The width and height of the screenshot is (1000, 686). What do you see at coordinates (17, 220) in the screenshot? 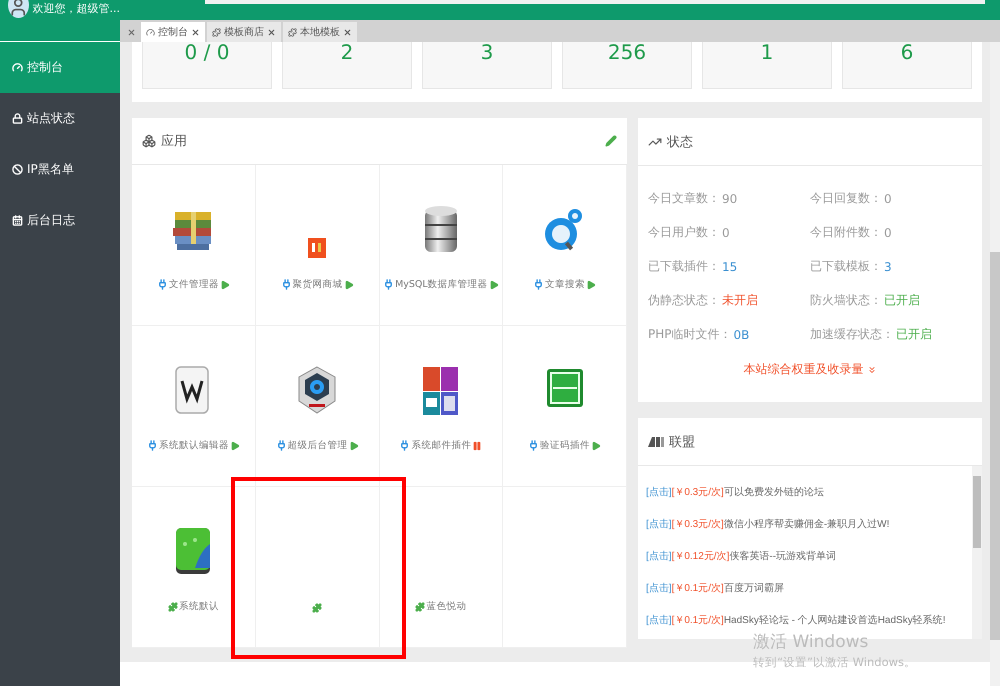
I see `calendar-icon` at bounding box center [17, 220].